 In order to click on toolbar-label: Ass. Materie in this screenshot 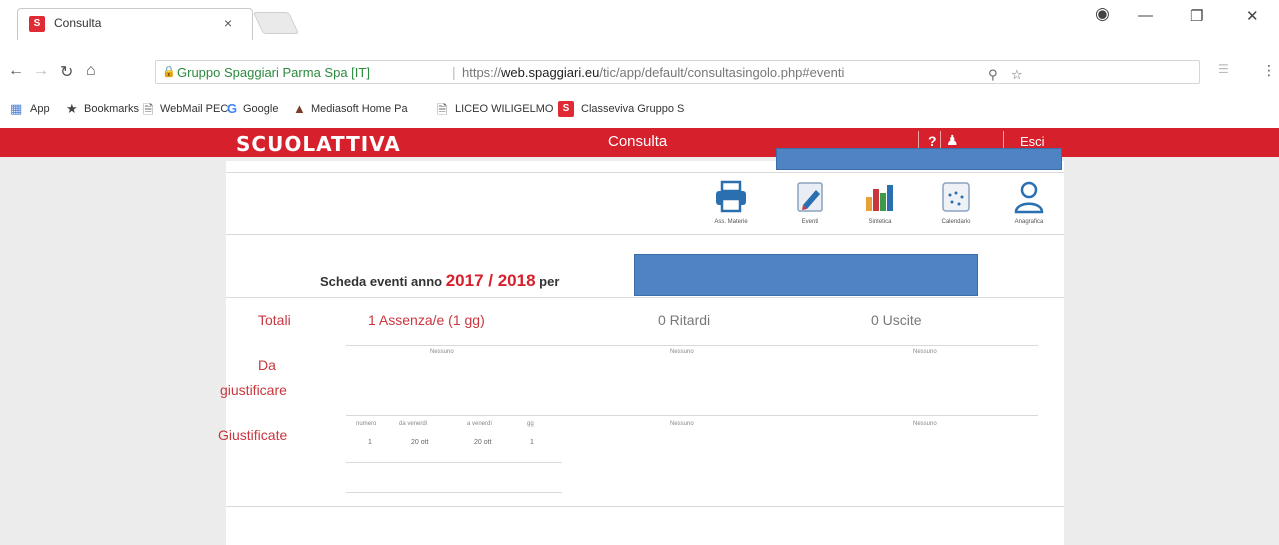, I will do `click(731, 222)`.